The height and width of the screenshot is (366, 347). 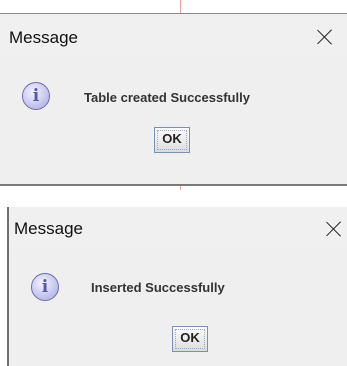 I want to click on dialog-message: Table created Successfully, so click(x=167, y=97).